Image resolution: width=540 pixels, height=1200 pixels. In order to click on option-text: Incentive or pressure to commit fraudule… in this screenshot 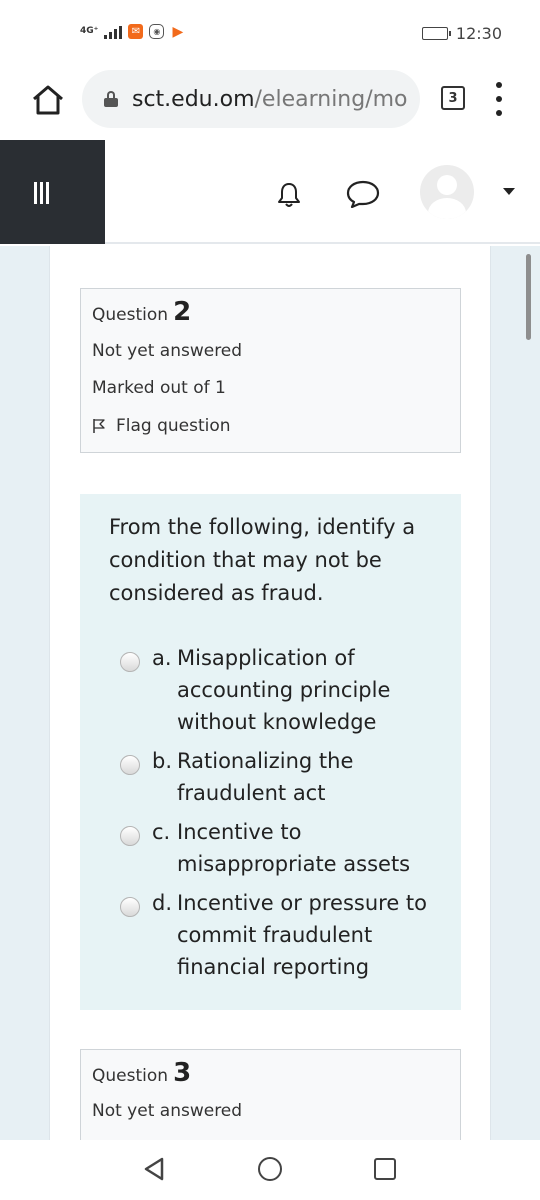, I will do `click(302, 935)`.